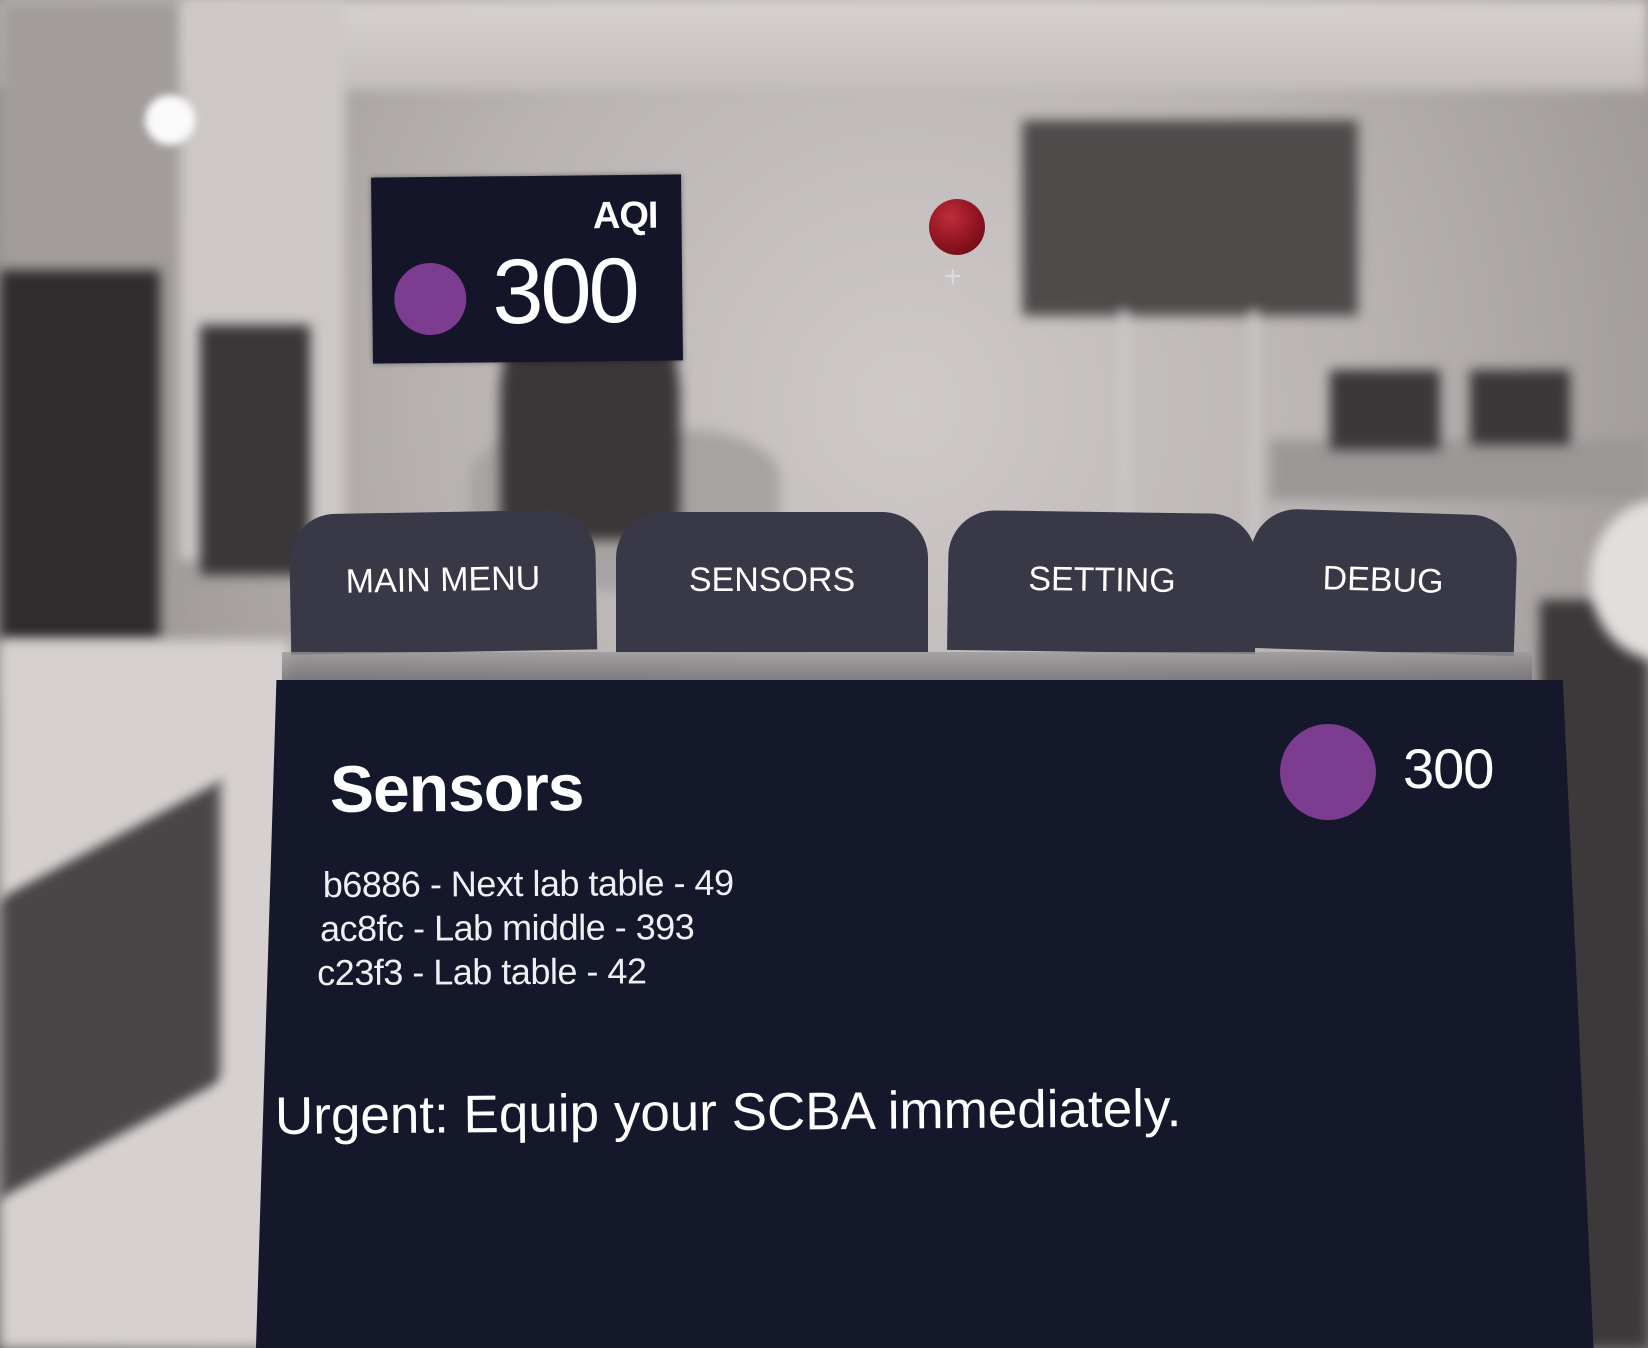 This screenshot has height=1348, width=1648. I want to click on panel-aqi-value: 300, so click(1448, 768).